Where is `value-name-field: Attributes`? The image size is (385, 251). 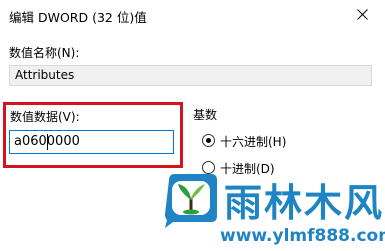 value-name-field: Attributes is located at coordinates (190, 75).